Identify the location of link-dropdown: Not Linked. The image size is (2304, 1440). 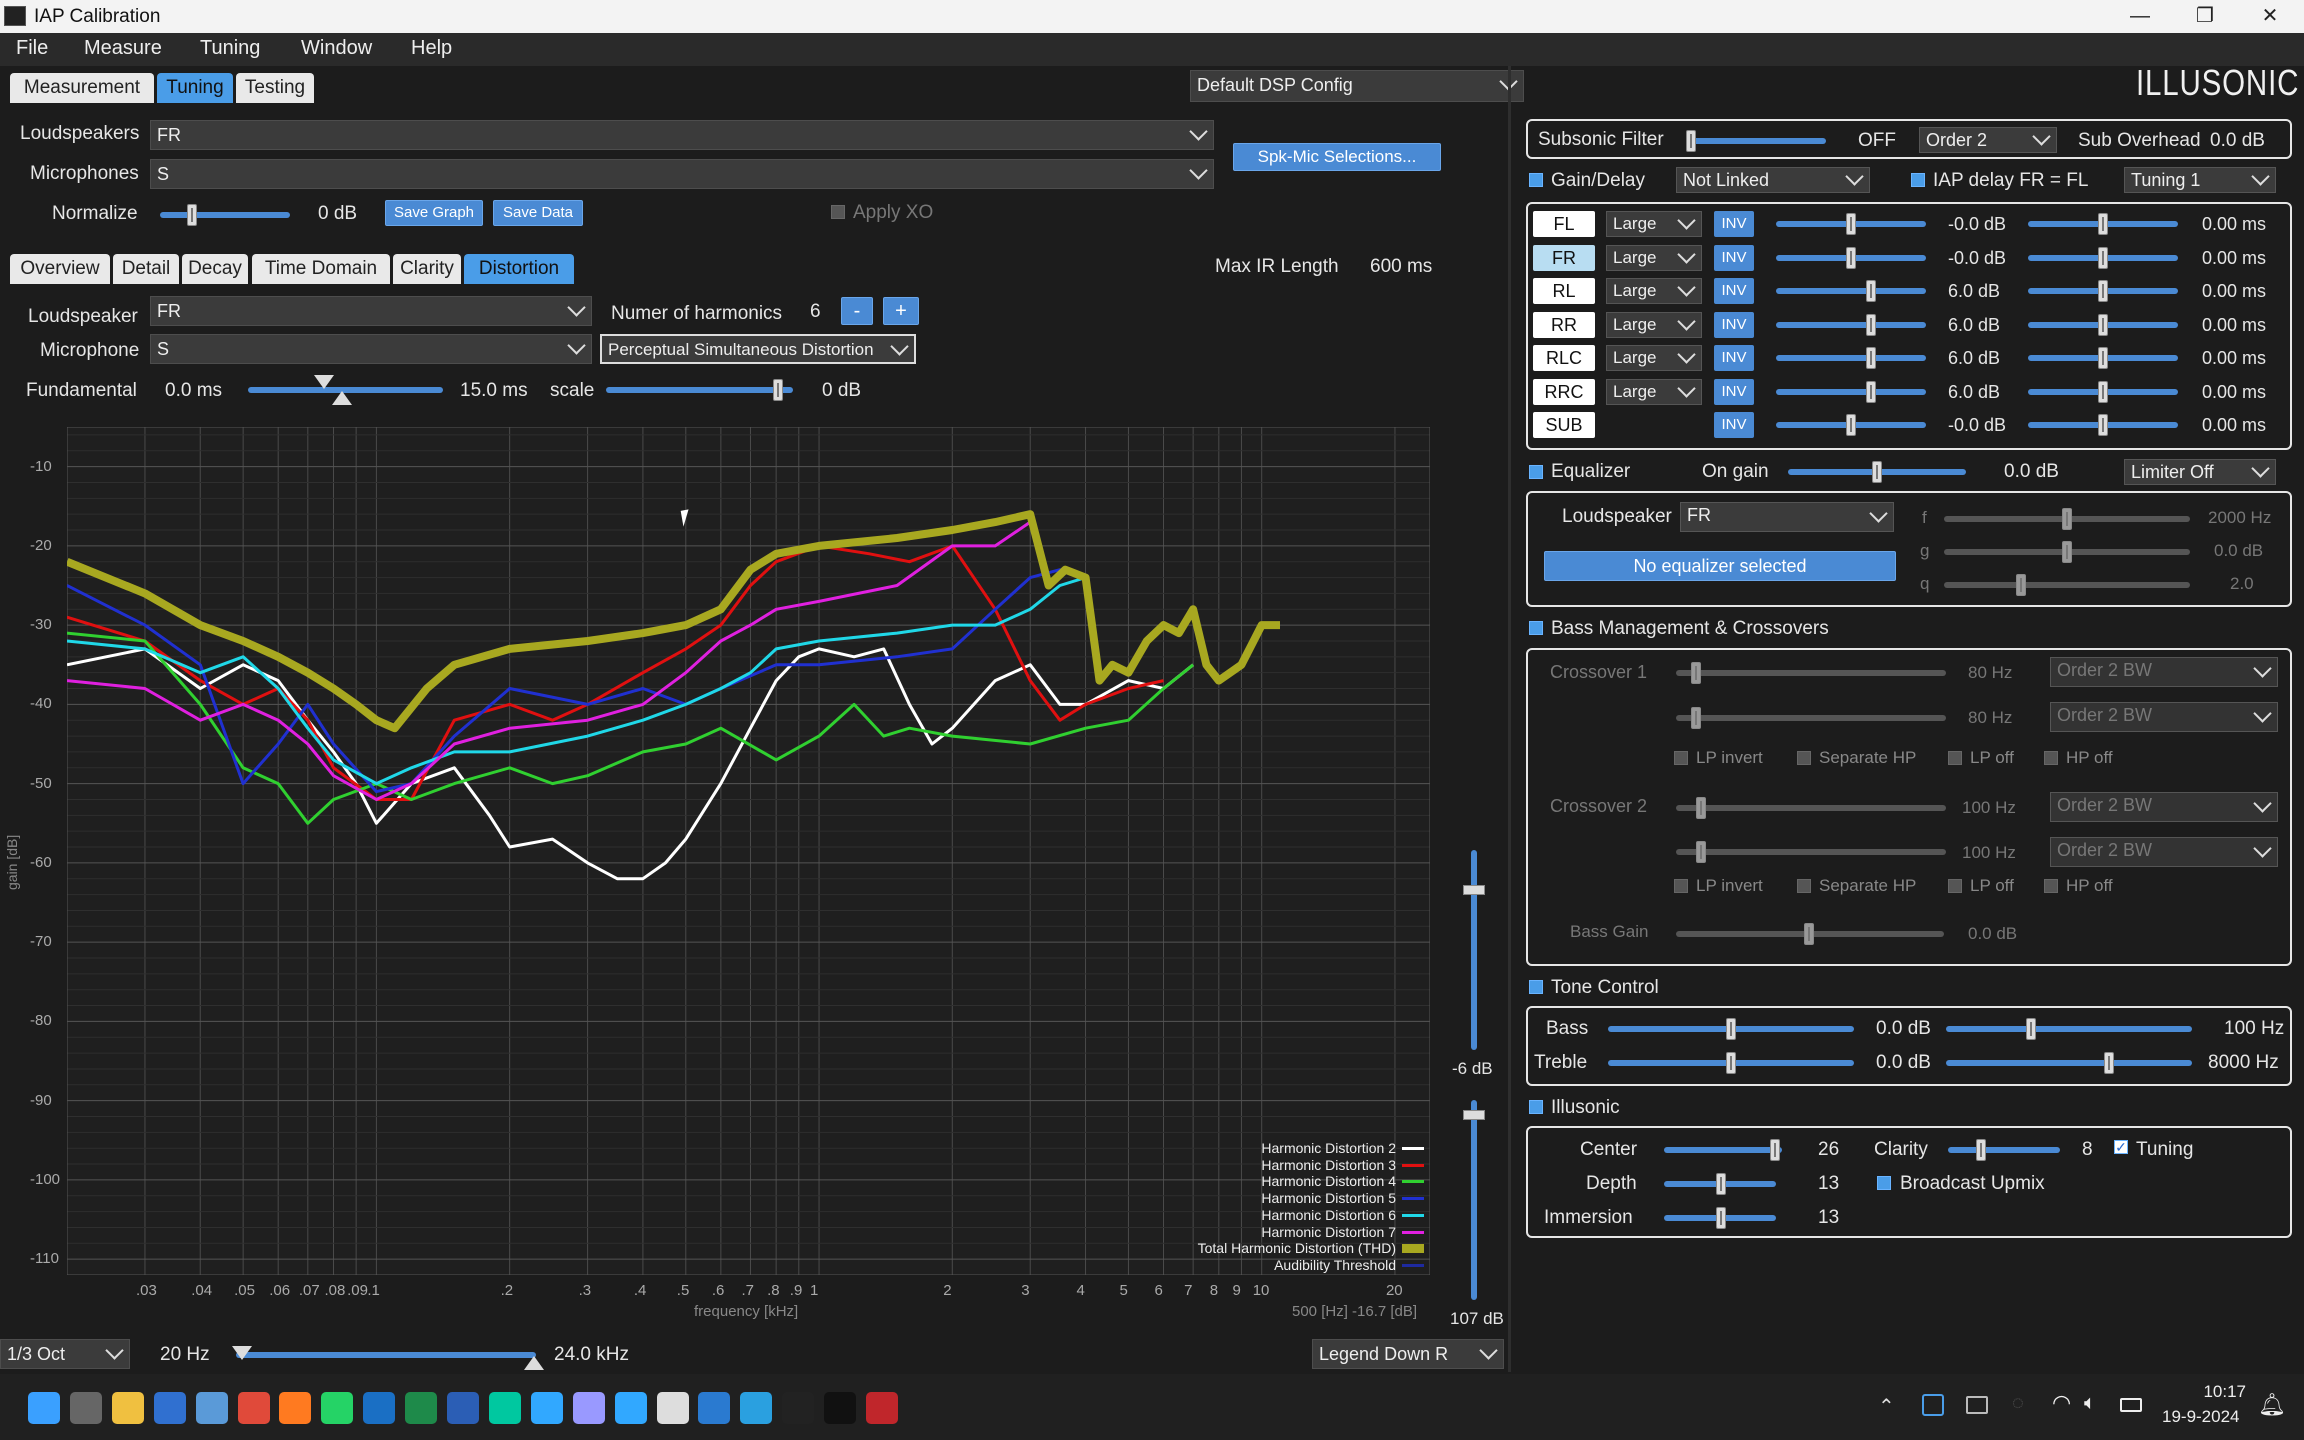
(1773, 180).